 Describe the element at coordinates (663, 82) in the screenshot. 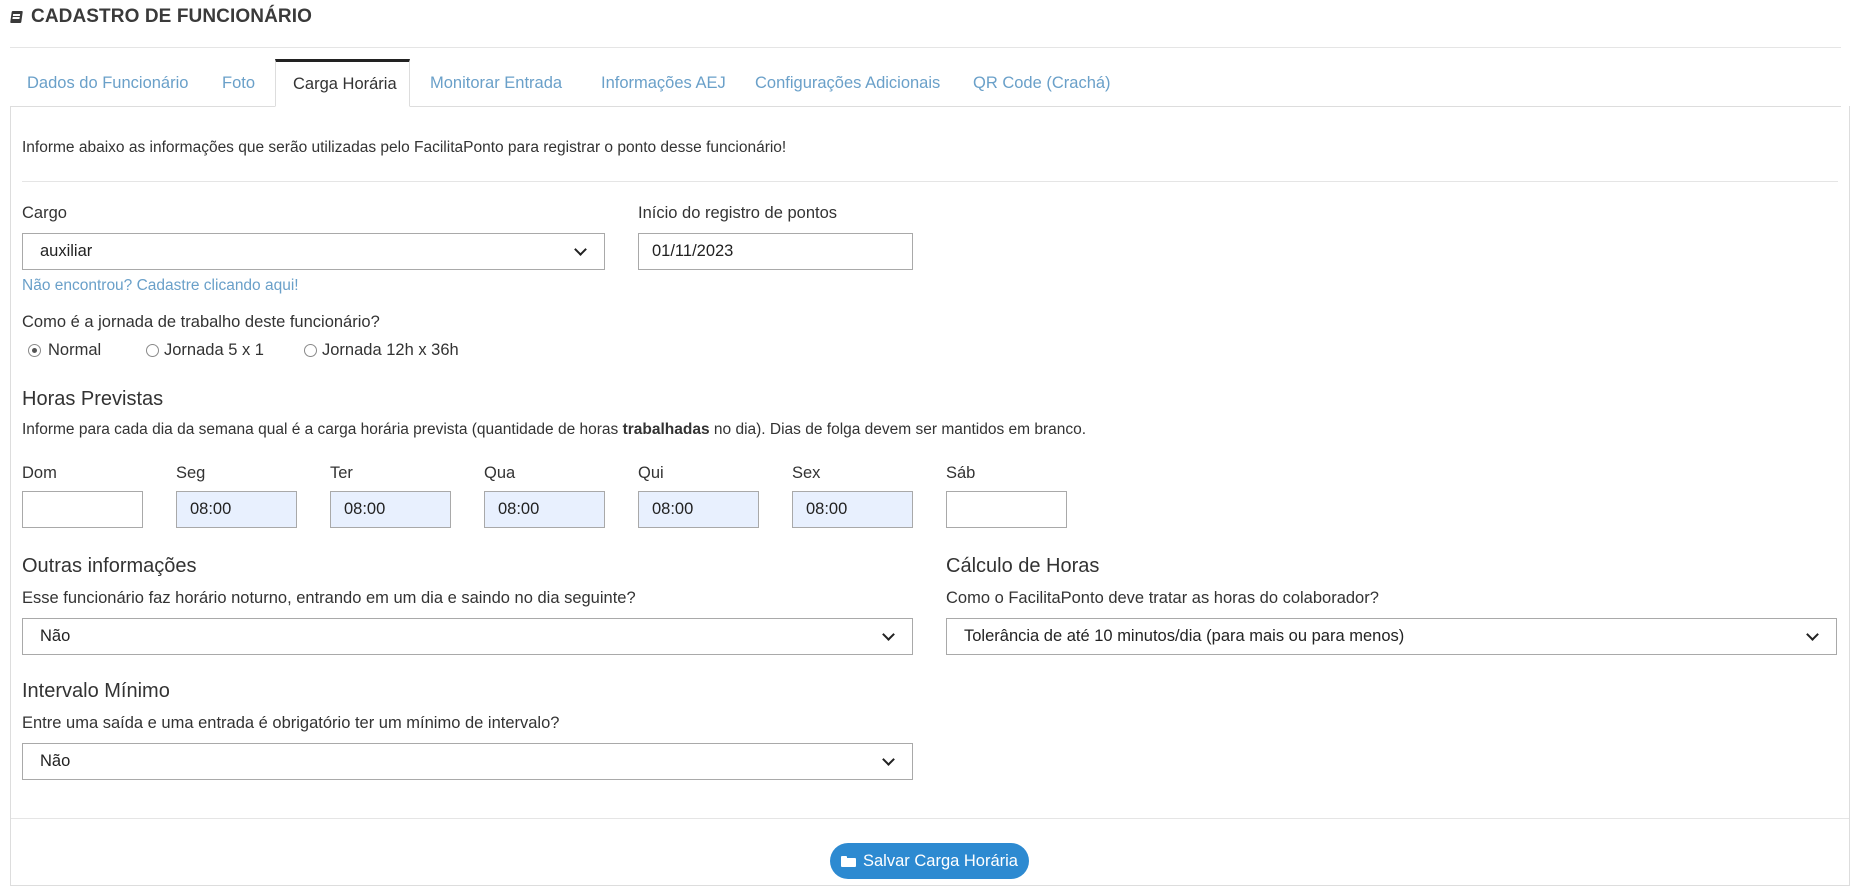

I see `tab-informacoes-aej: Informações AEJ` at that location.